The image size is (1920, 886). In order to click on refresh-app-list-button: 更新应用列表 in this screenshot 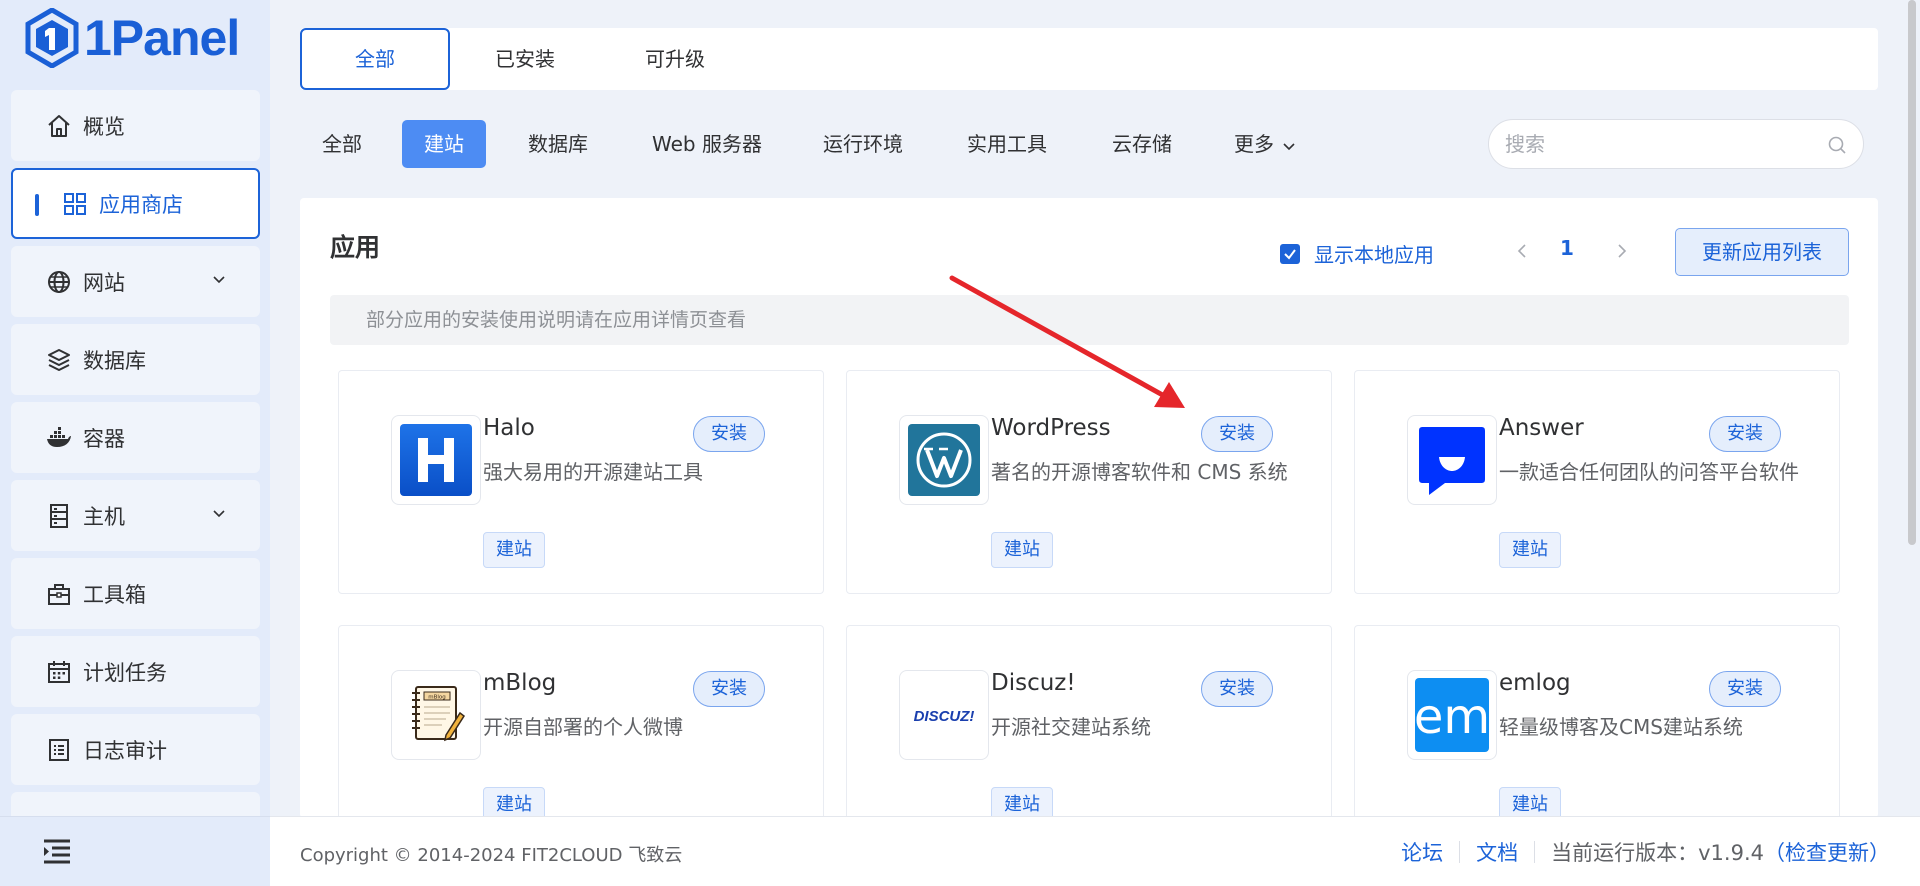, I will do `click(1762, 252)`.